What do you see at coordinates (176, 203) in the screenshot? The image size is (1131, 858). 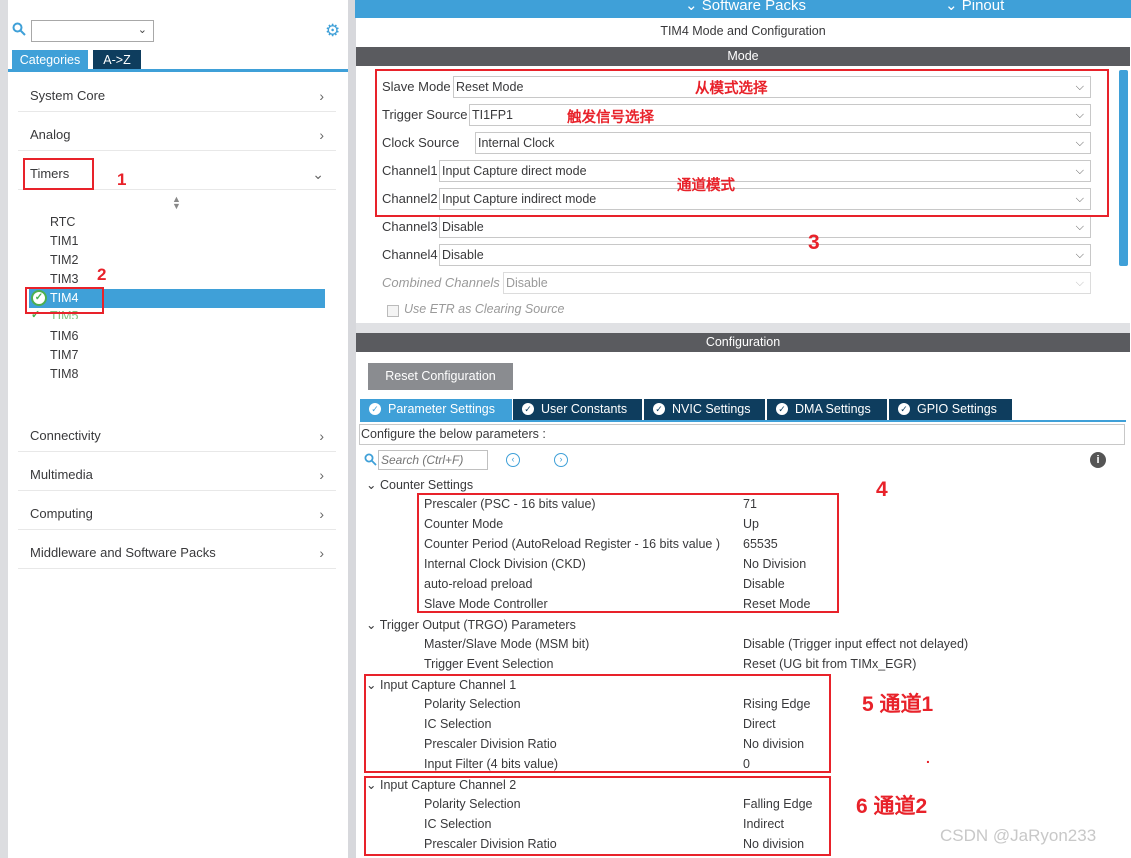 I see `sort-icon: ▲ ▼` at bounding box center [176, 203].